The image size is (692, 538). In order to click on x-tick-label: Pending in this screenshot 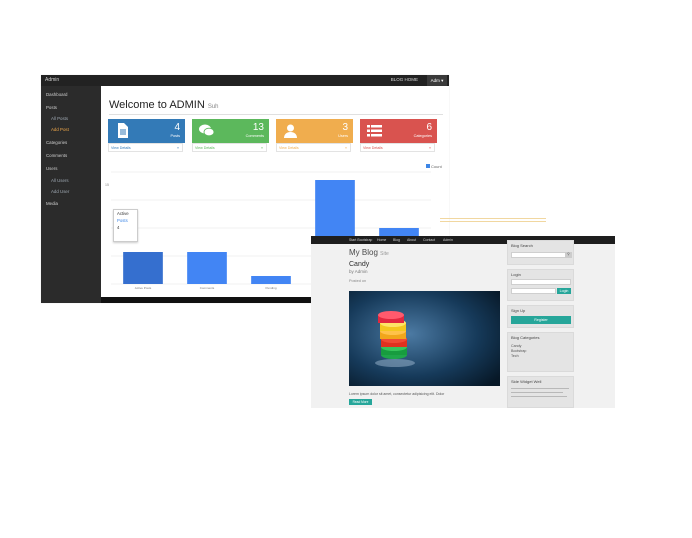, I will do `click(270, 288)`.